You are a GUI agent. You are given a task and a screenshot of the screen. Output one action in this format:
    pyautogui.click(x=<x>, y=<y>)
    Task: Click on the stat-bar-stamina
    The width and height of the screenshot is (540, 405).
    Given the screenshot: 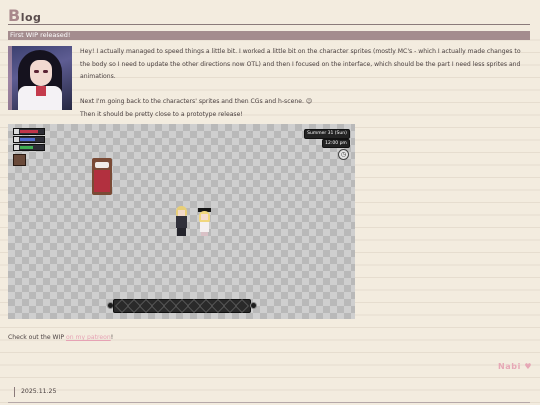 What is the action you would take?
    pyautogui.click(x=29, y=147)
    